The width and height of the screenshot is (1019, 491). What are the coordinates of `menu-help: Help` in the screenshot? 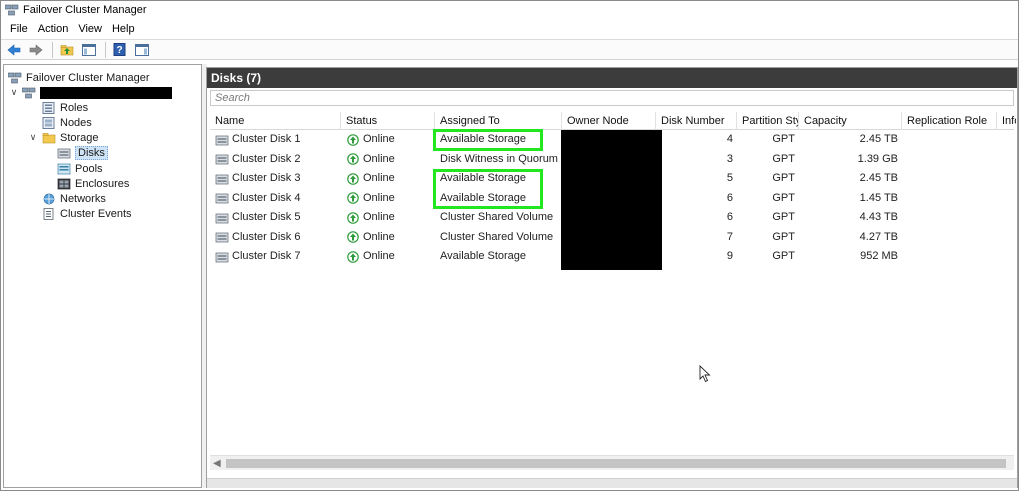 It's located at (123, 29).